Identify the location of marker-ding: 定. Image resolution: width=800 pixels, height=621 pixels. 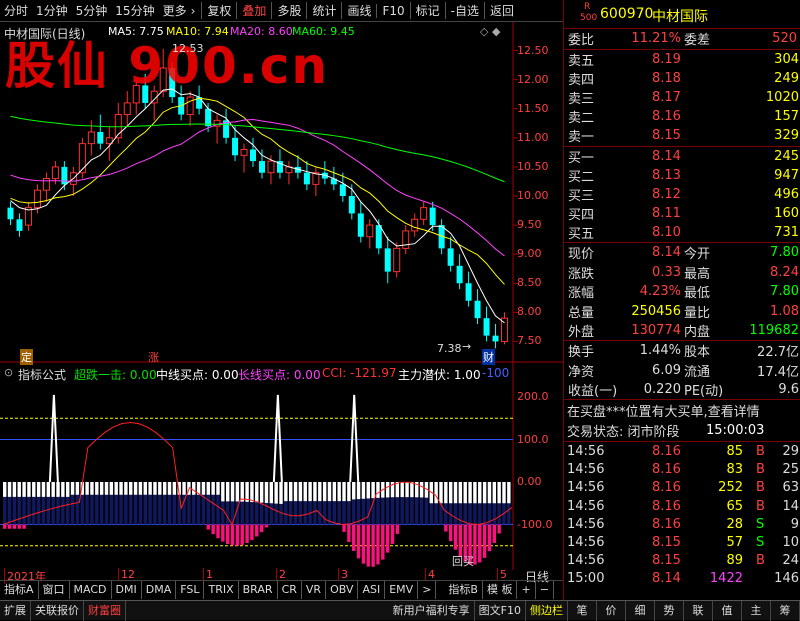
(26, 357).